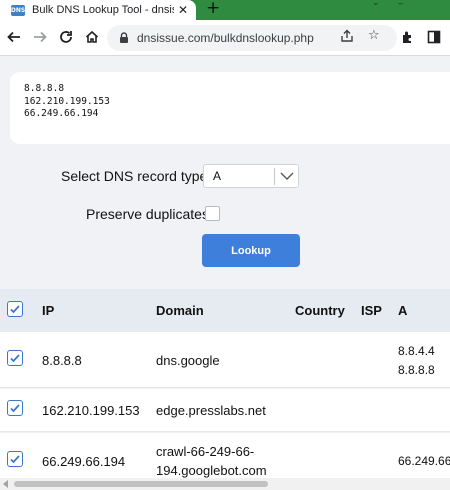 The width and height of the screenshot is (450, 490). I want to click on cell-domain: edge.presslabs.net, so click(211, 410).